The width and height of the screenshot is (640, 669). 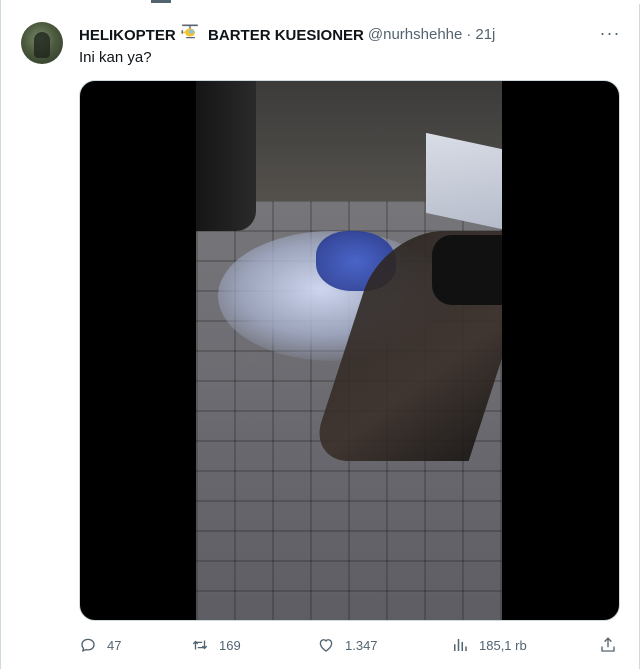 I want to click on tweet-actions: 47 169 1.347 185,1 rb, so click(x=350, y=645).